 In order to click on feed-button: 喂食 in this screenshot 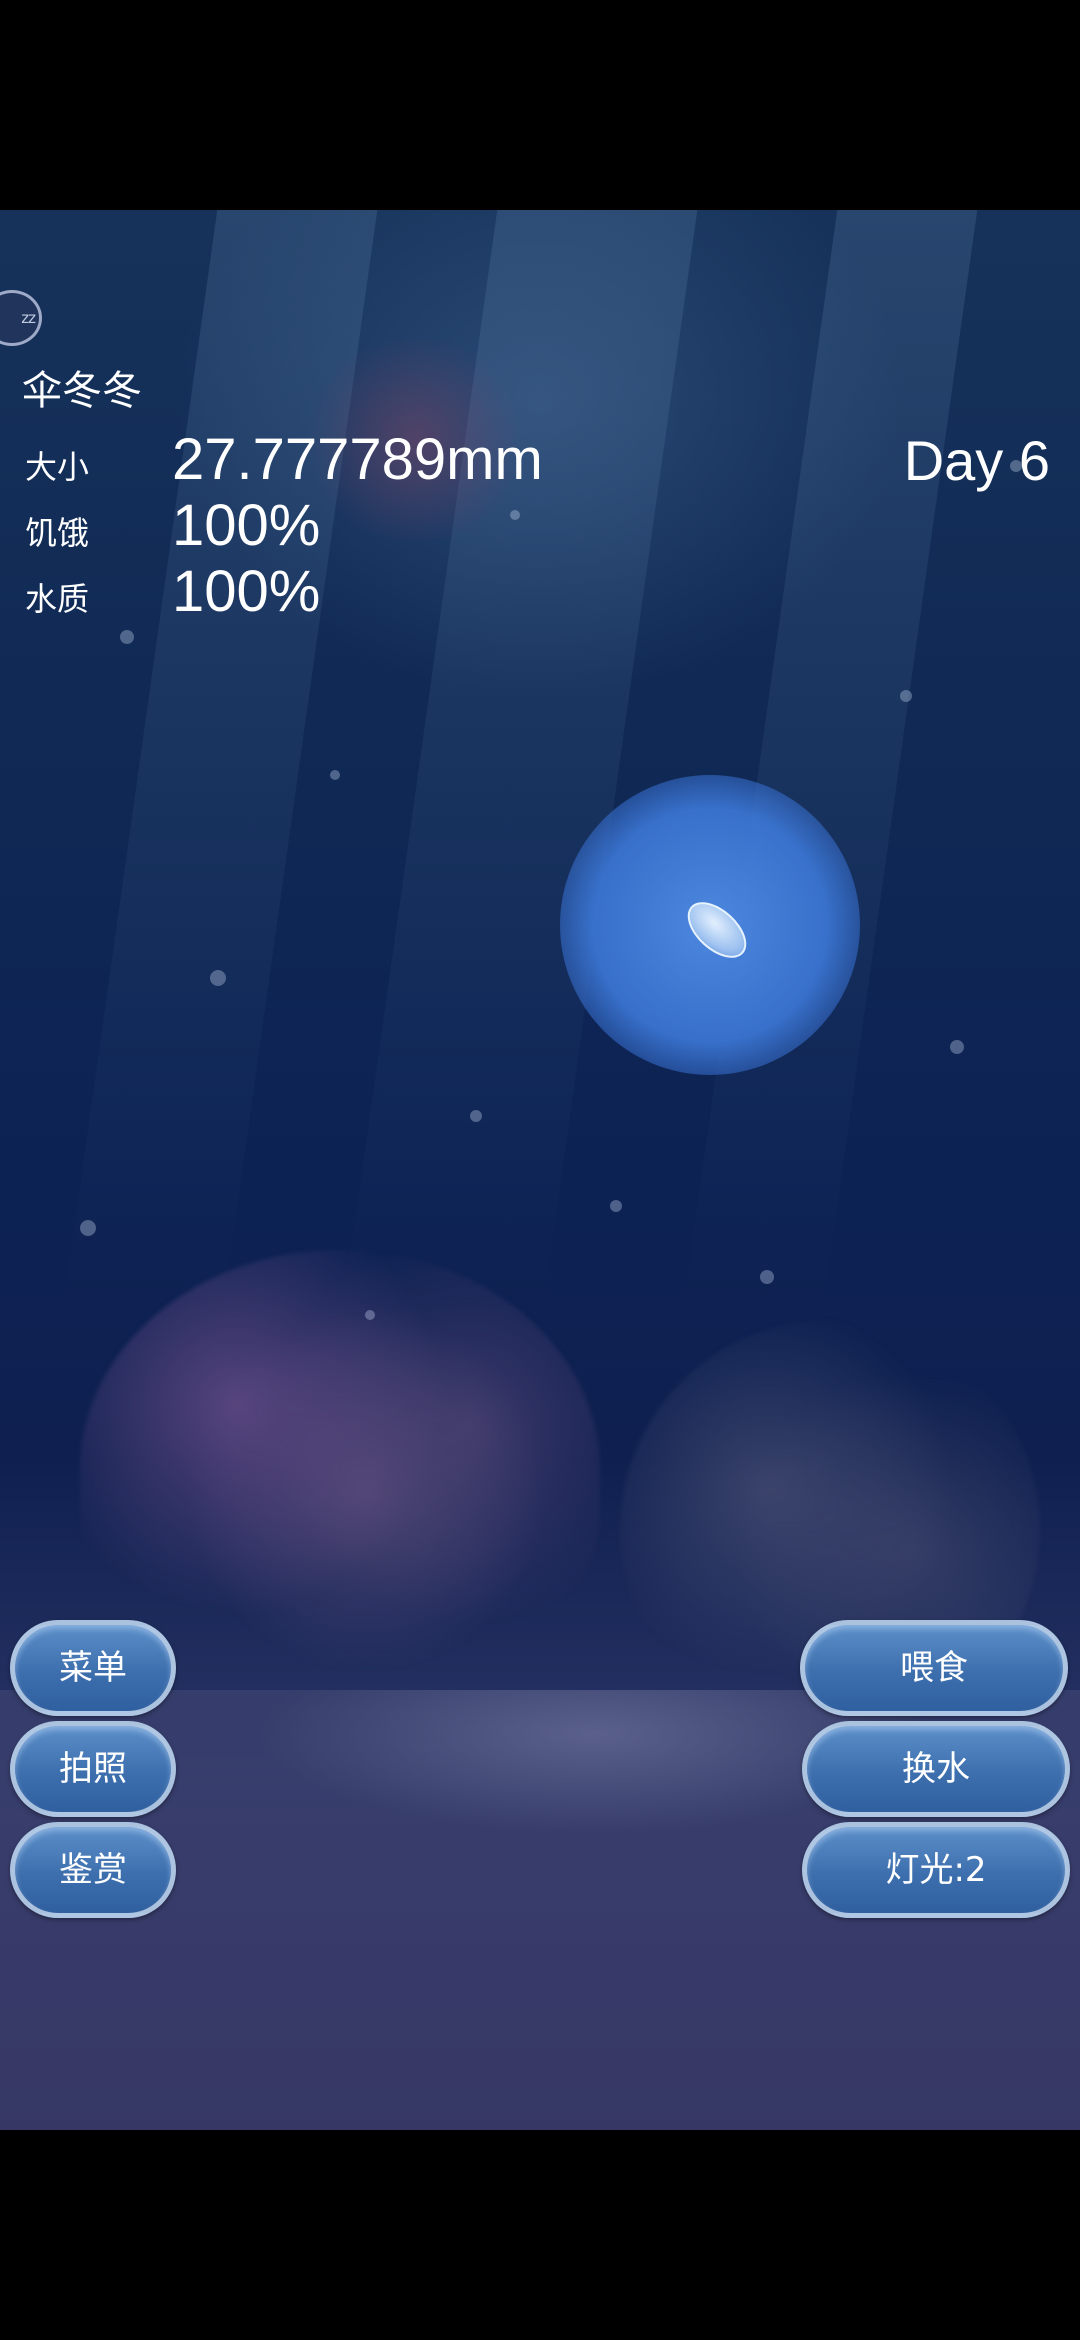, I will do `click(934, 1668)`.